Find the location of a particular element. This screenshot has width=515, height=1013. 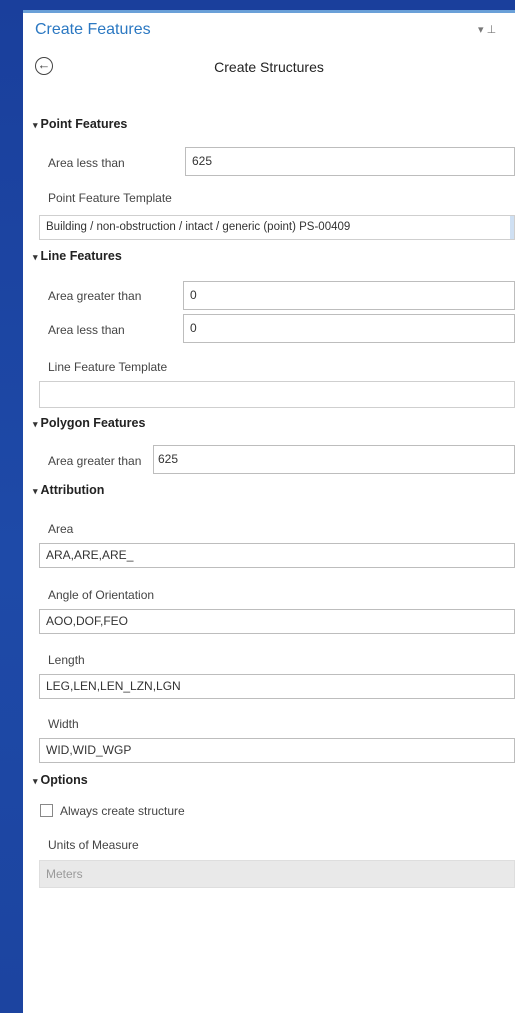

always-create-structure-checkbox is located at coordinates (46, 810).